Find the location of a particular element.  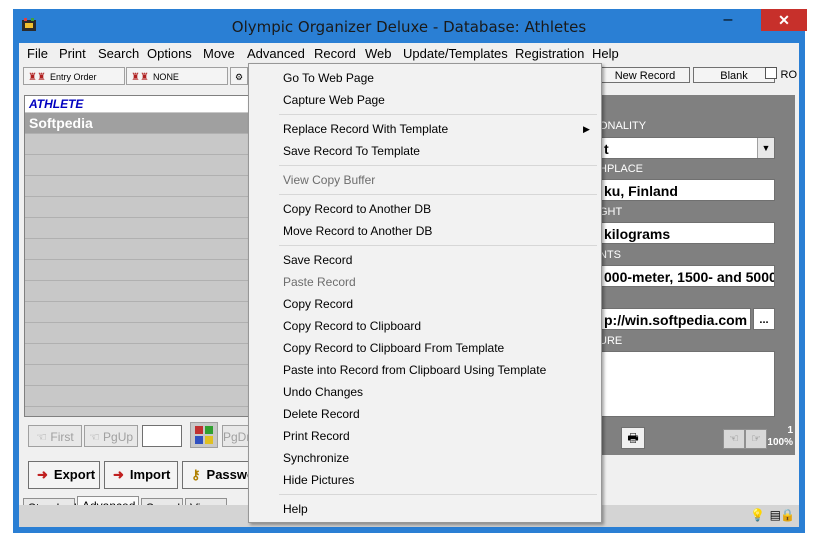

menu-item-synchronize: Synchronize is located at coordinates (316, 458).